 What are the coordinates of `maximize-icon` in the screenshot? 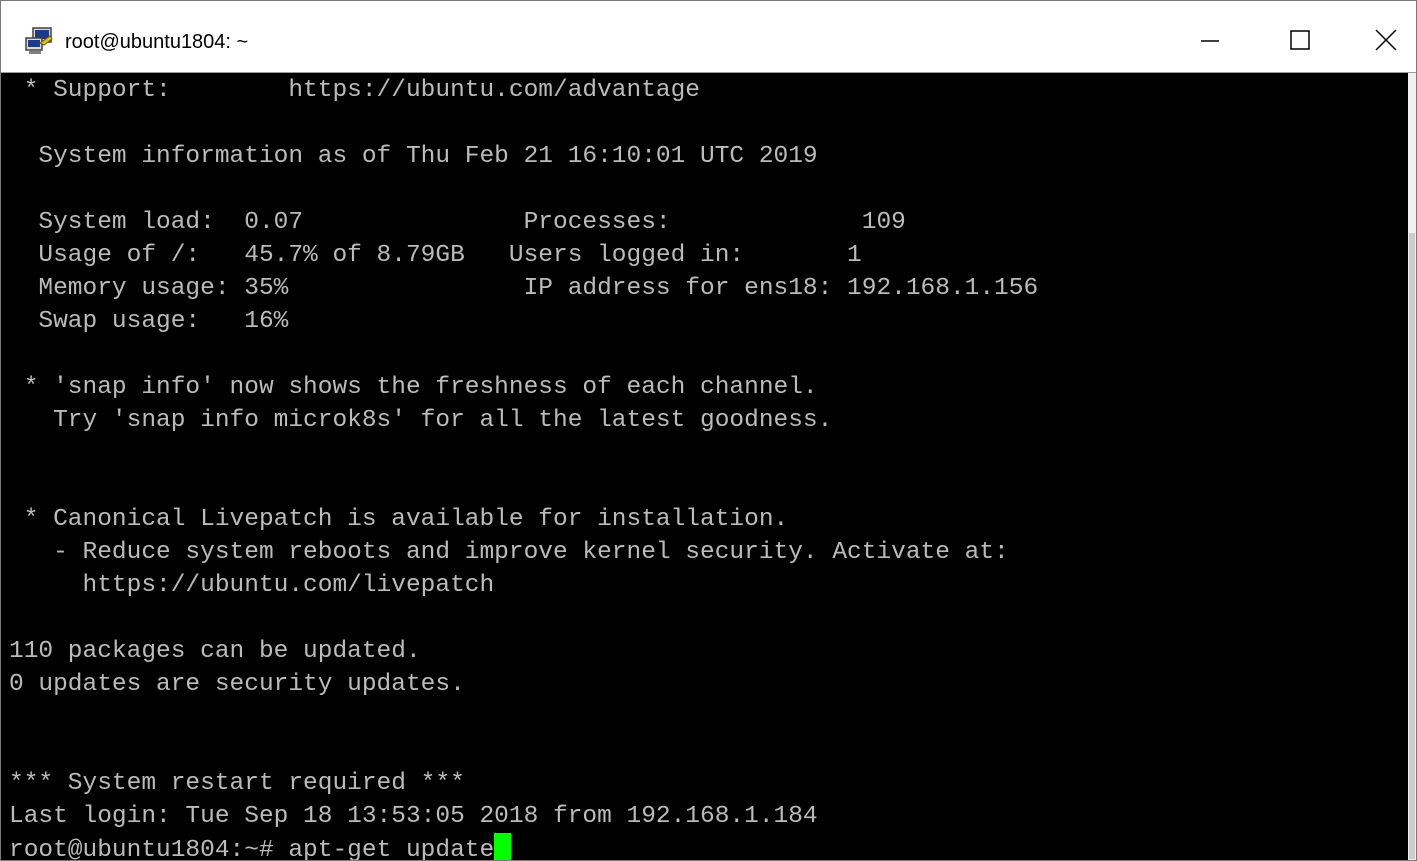 It's located at (1300, 40).